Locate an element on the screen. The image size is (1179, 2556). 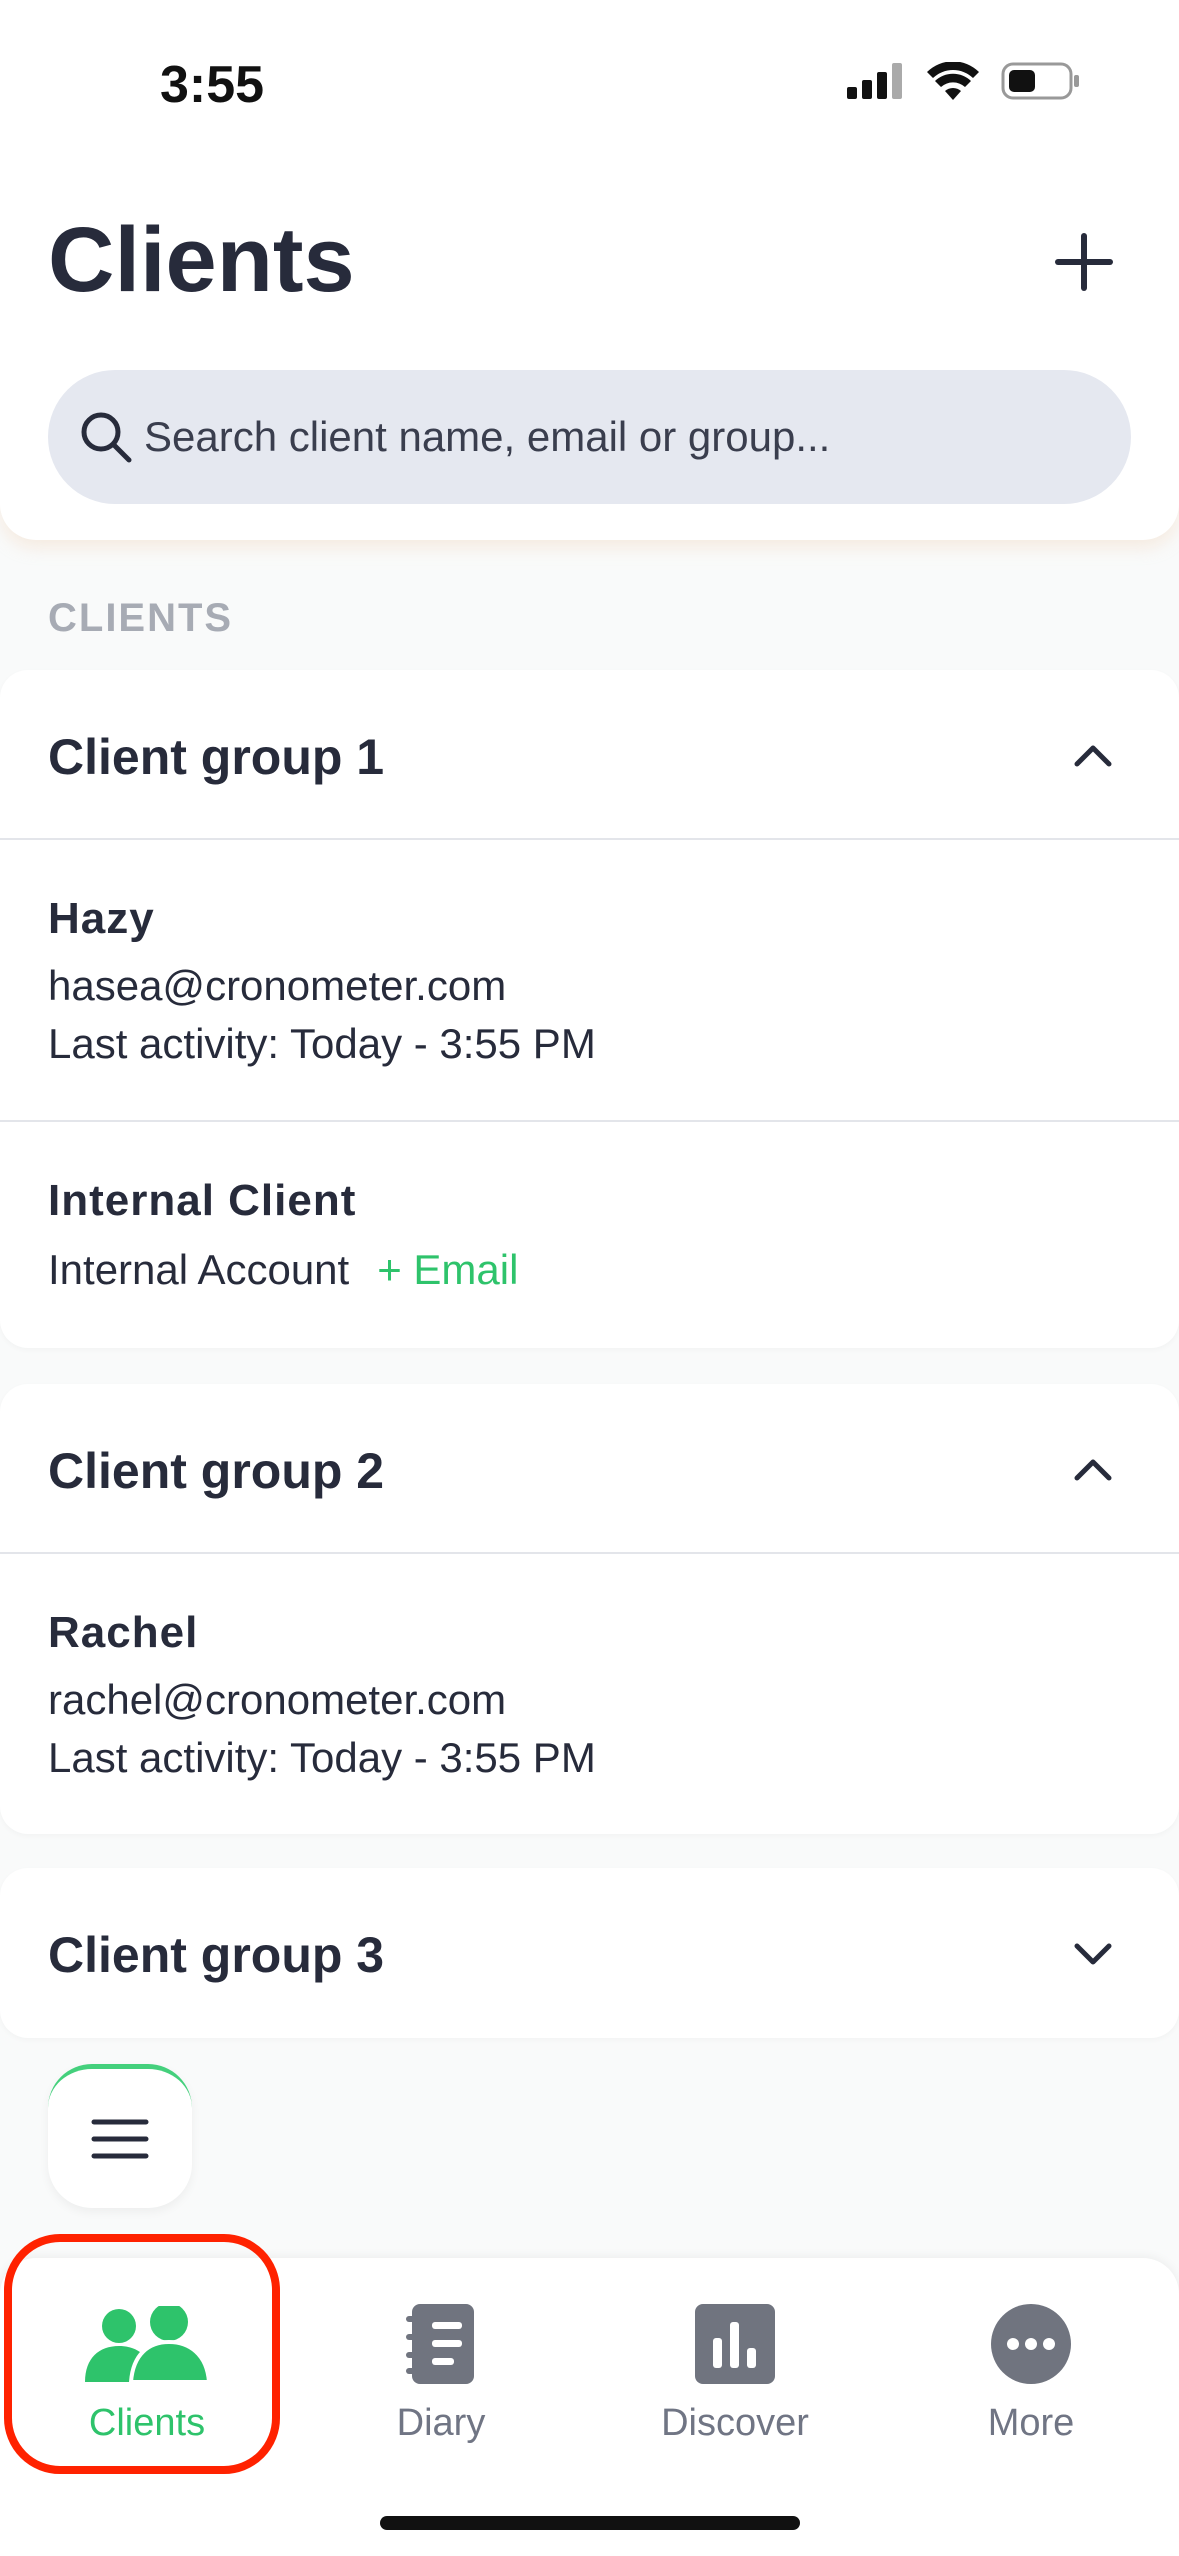
client-account-line: Internal Account + Email is located at coordinates (283, 1270).